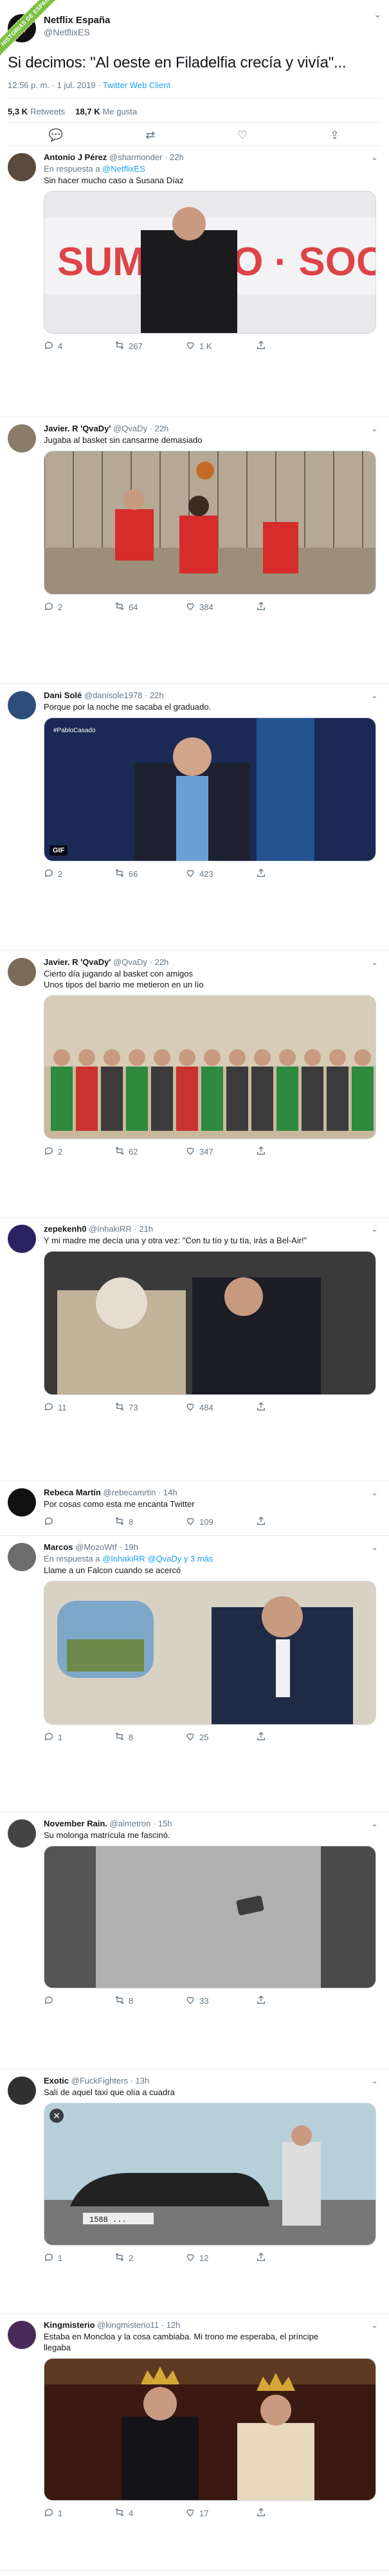 This screenshot has width=389, height=2576. Describe the element at coordinates (149, 1407) in the screenshot. I see `retweet-button: 73` at that location.